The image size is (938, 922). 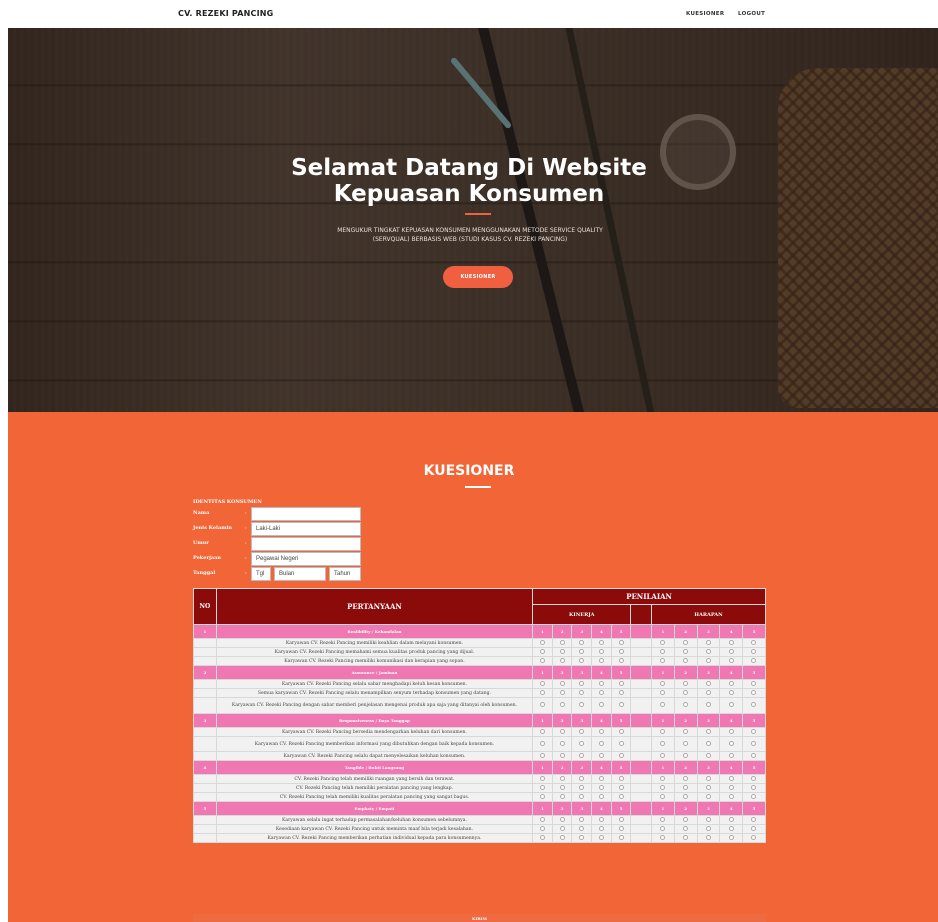 I want to click on tanggal-bulan-input: Bulan, so click(x=300, y=574).